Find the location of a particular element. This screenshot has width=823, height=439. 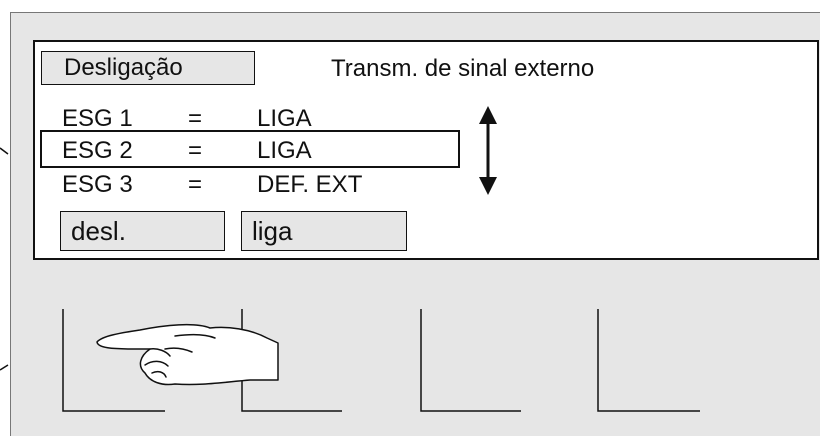

pointing-hand-icon is located at coordinates (187, 354).